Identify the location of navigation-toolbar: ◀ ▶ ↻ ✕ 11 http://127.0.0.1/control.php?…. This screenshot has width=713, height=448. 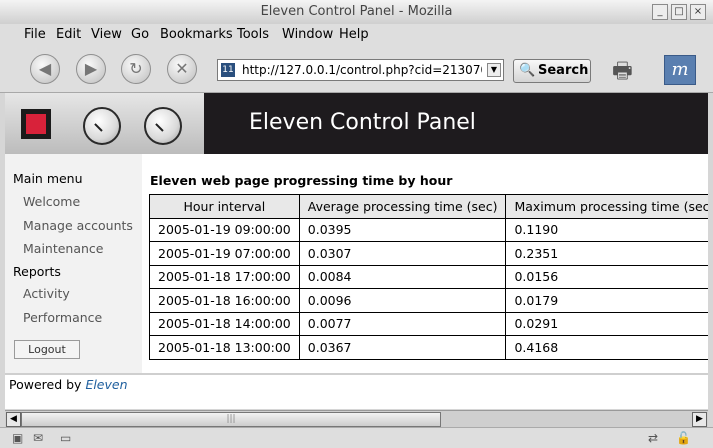
(356, 69).